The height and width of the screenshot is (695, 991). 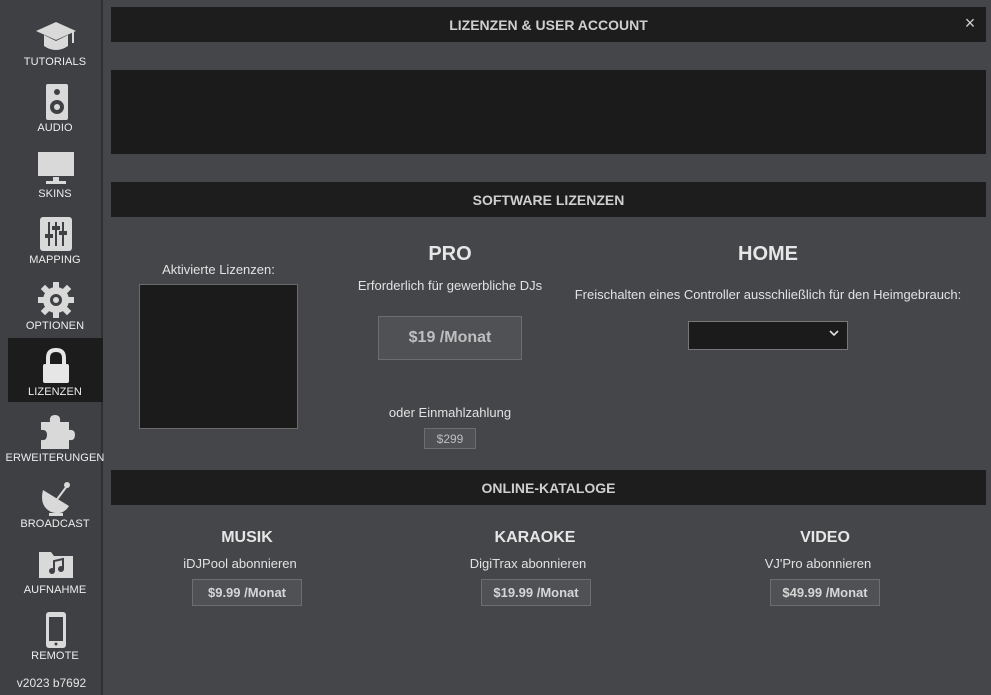 I want to click on user-account-panel, so click(x=548, y=112).